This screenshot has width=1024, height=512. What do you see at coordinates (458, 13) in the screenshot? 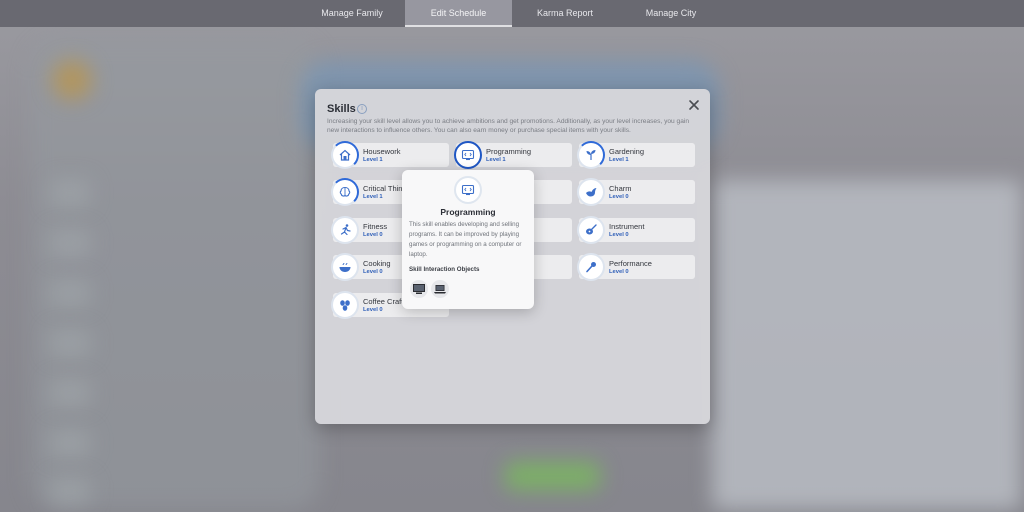
I see `tab-edit-schedule: Edit Schedule` at bounding box center [458, 13].